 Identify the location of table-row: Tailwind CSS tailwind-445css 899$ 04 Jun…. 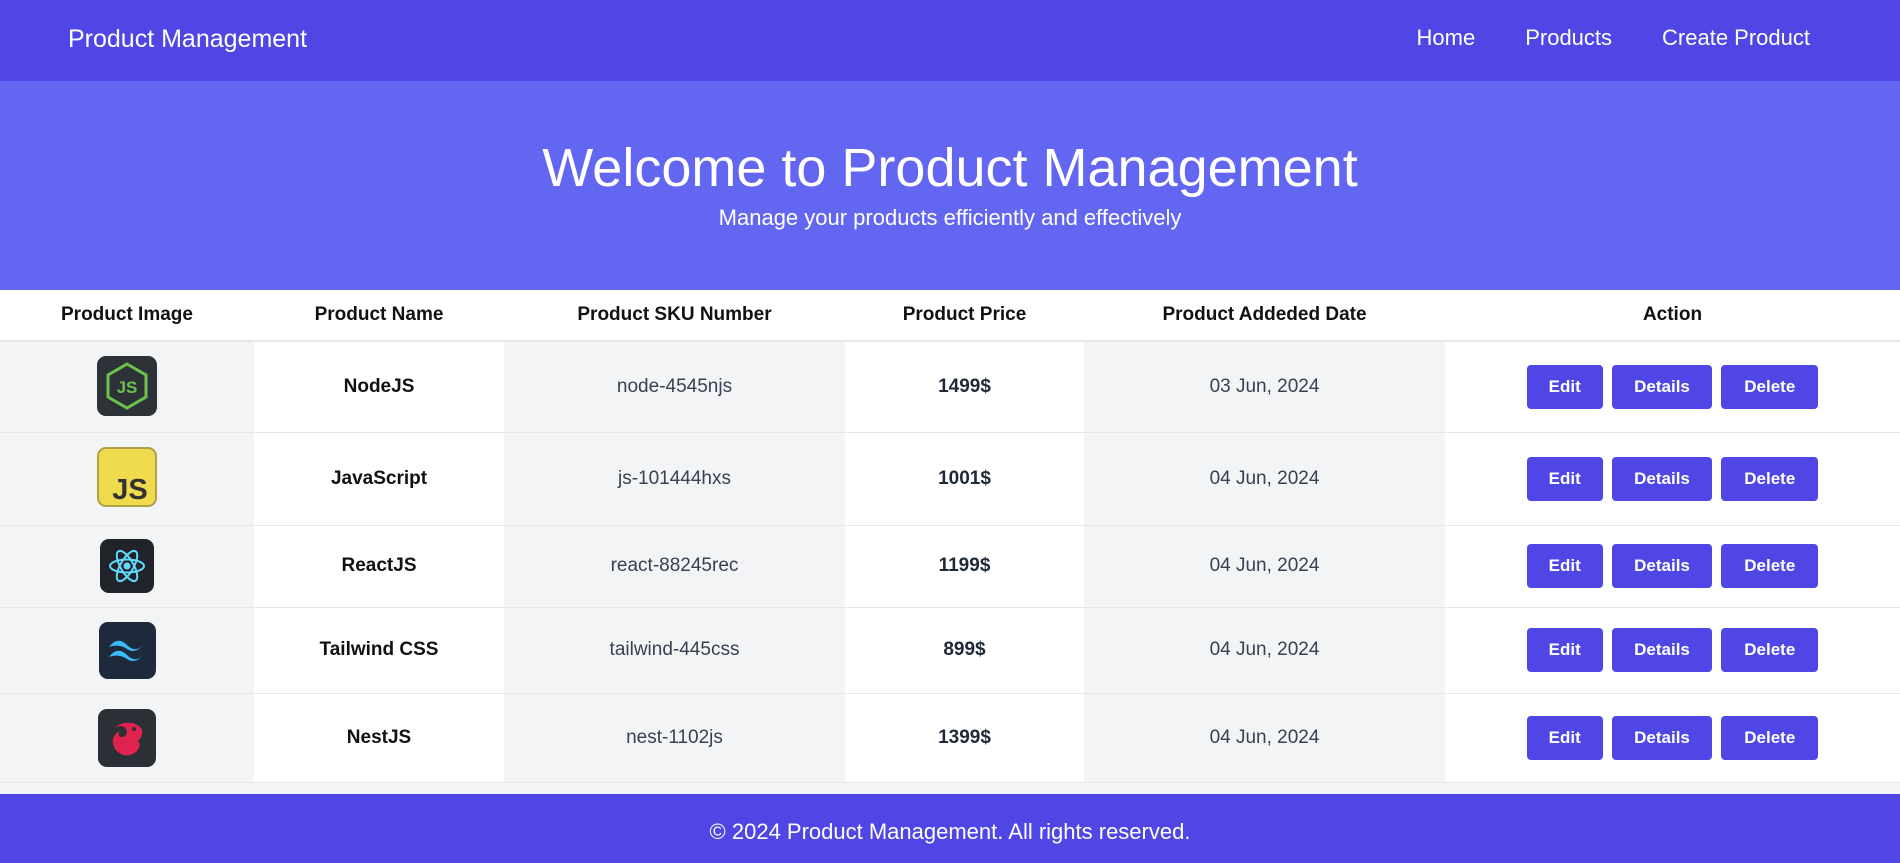
(950, 650).